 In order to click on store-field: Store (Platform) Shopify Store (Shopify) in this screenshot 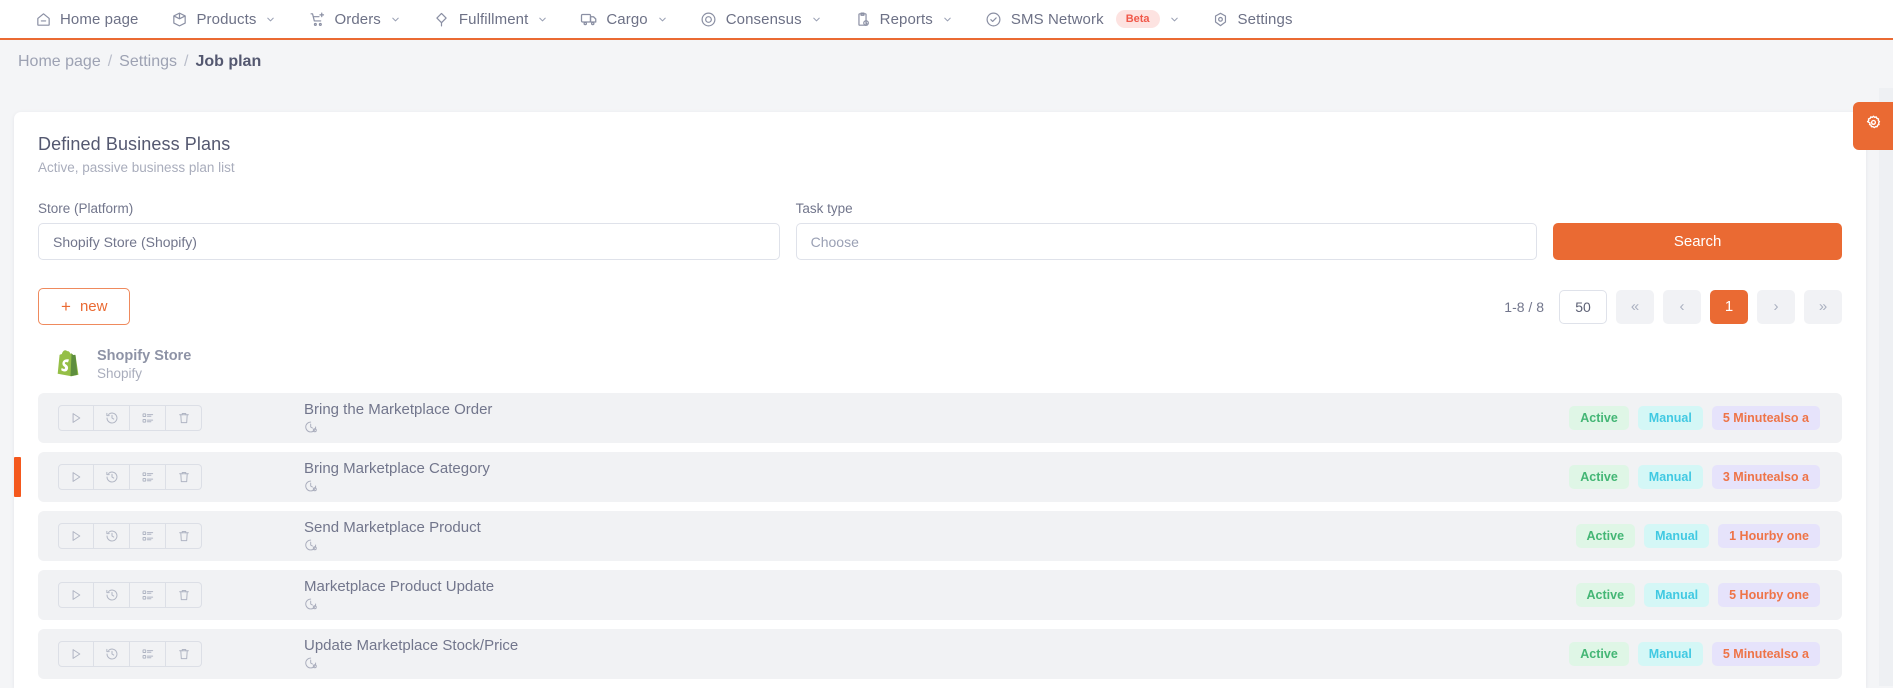, I will do `click(409, 230)`.